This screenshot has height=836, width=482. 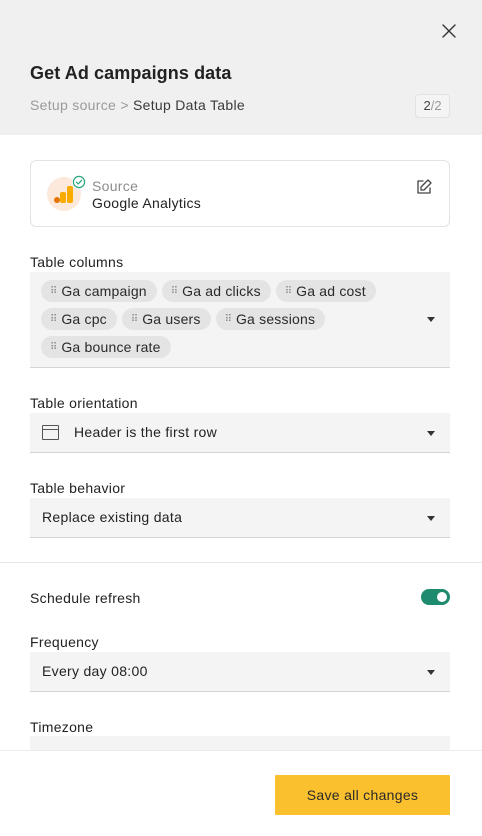 I want to click on breadcrumb-current: Setup Data Table, so click(x=189, y=105).